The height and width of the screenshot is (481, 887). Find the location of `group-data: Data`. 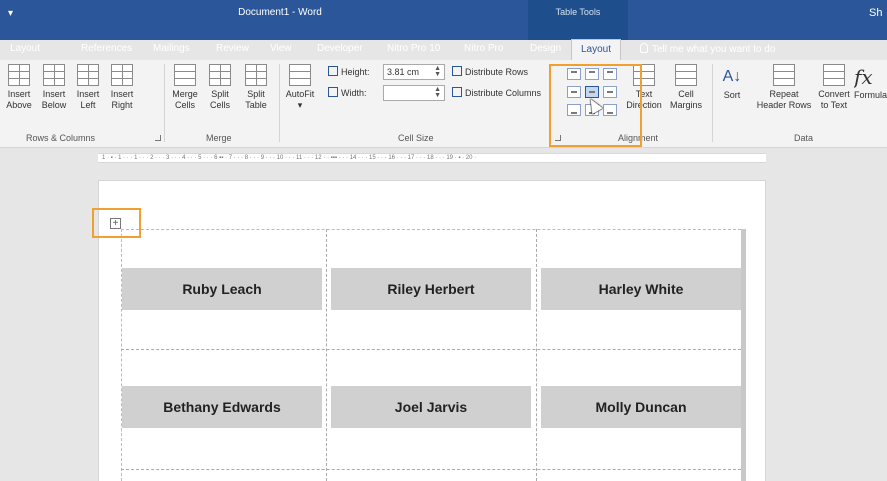

group-data: Data is located at coordinates (804, 138).